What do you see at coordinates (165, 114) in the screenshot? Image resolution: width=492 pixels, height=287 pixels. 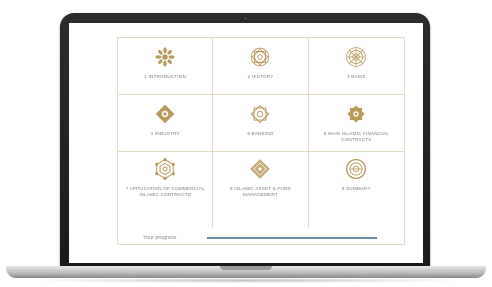 I see `diamond-ornament-icon` at bounding box center [165, 114].